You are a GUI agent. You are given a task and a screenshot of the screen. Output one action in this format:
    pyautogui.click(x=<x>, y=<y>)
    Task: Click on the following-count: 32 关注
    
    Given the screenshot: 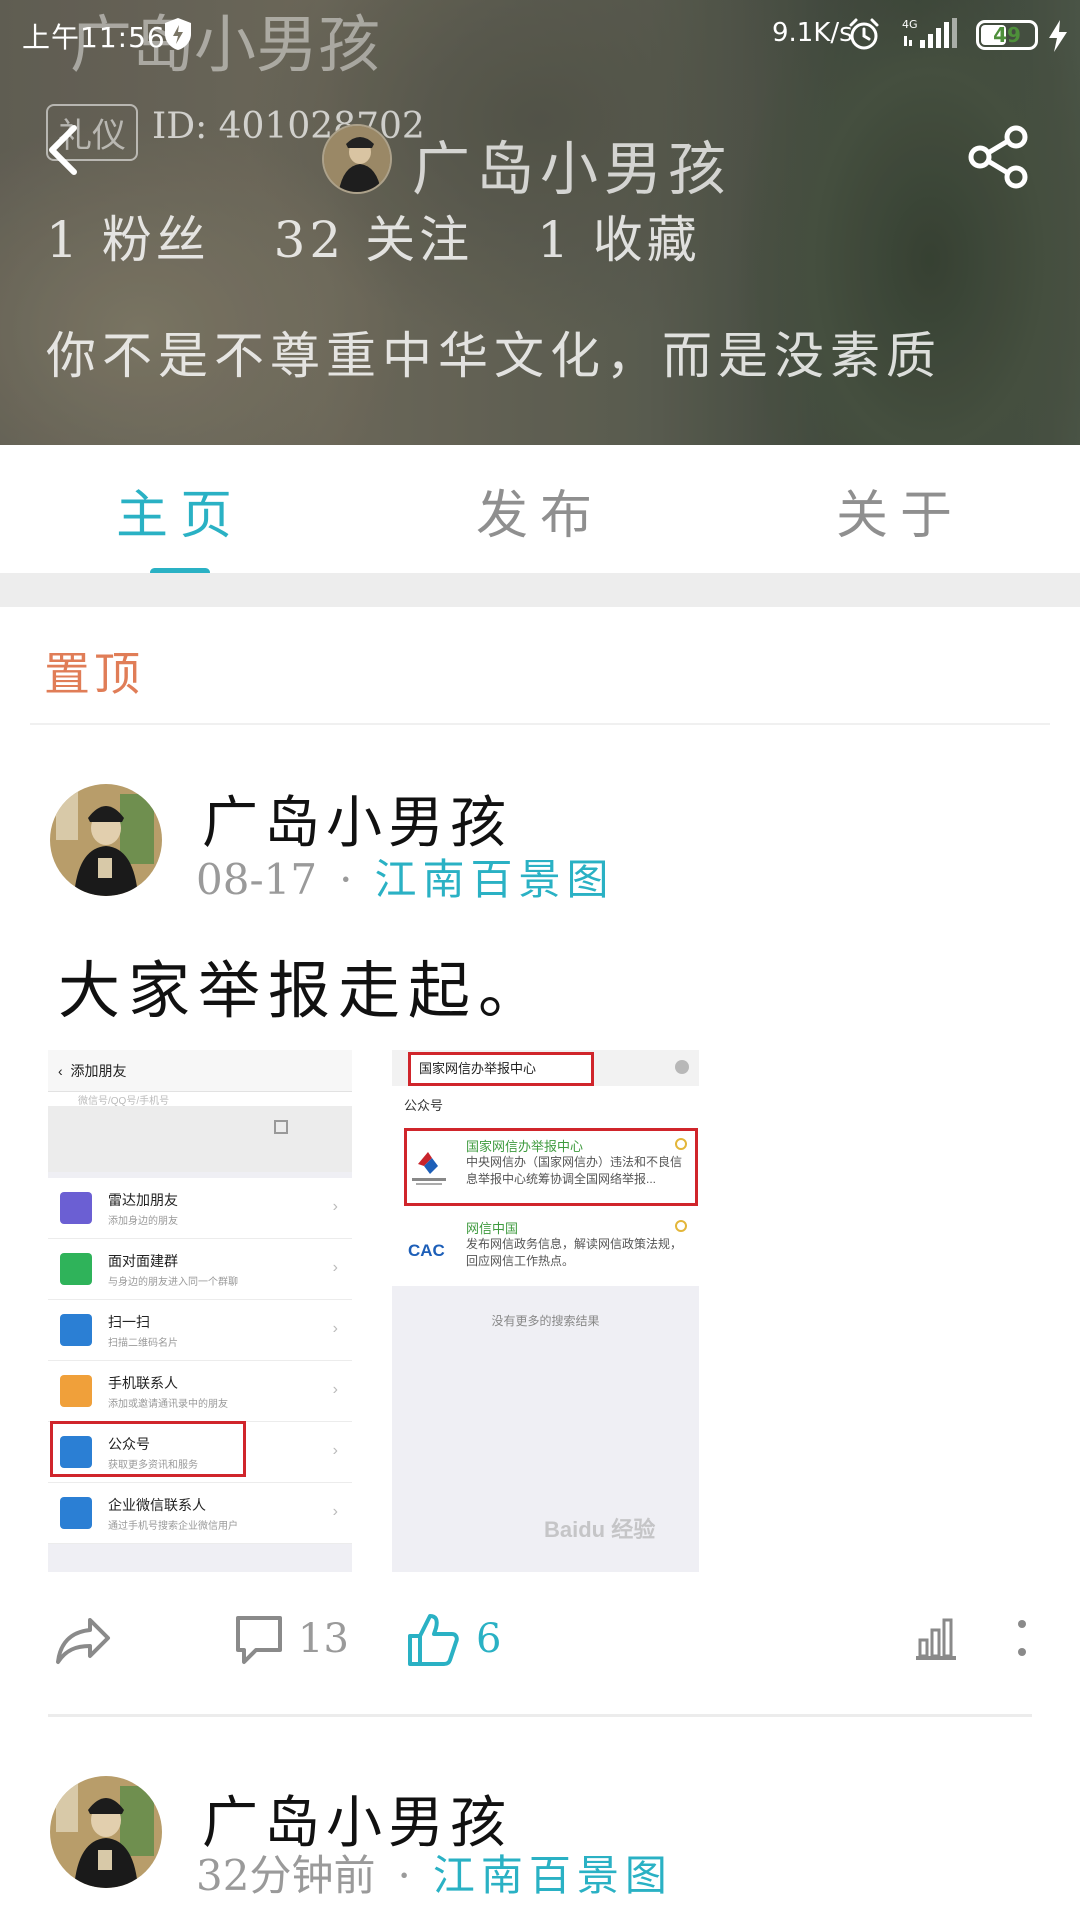 What is the action you would take?
    pyautogui.click(x=374, y=240)
    